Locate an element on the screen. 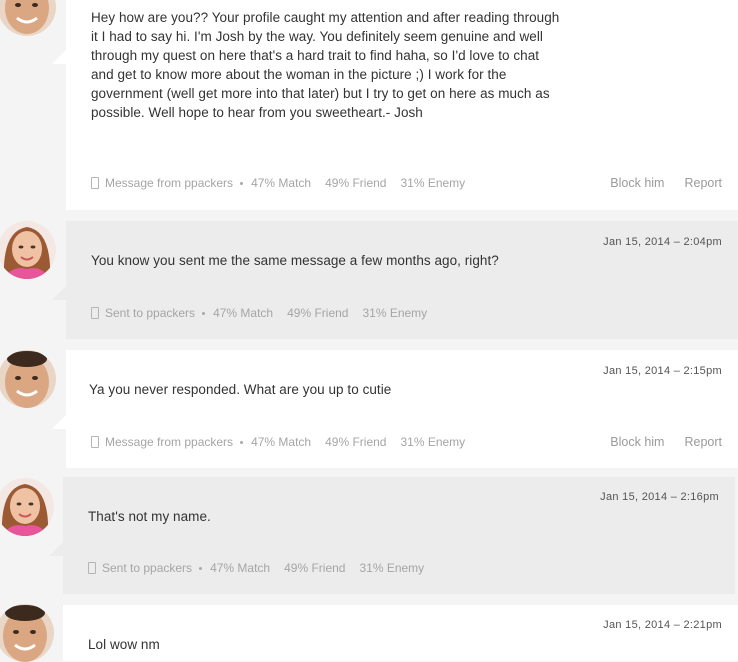 The width and height of the screenshot is (738, 662). message-bubble: Jan 15, 2014 – 2:21pm Lol wow nm is located at coordinates (400, 633).